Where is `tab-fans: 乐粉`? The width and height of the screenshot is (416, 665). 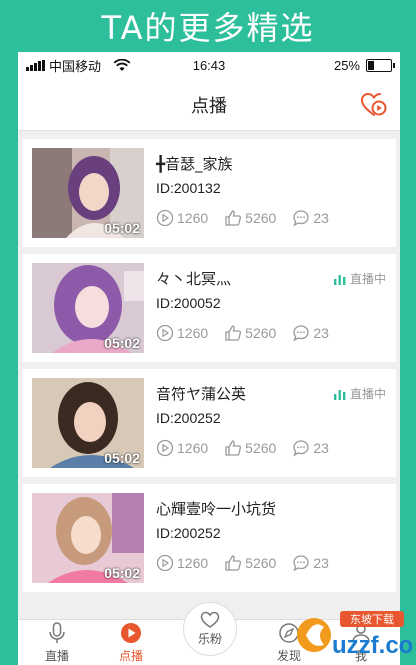
tab-fans: 乐粉 is located at coordinates (210, 629).